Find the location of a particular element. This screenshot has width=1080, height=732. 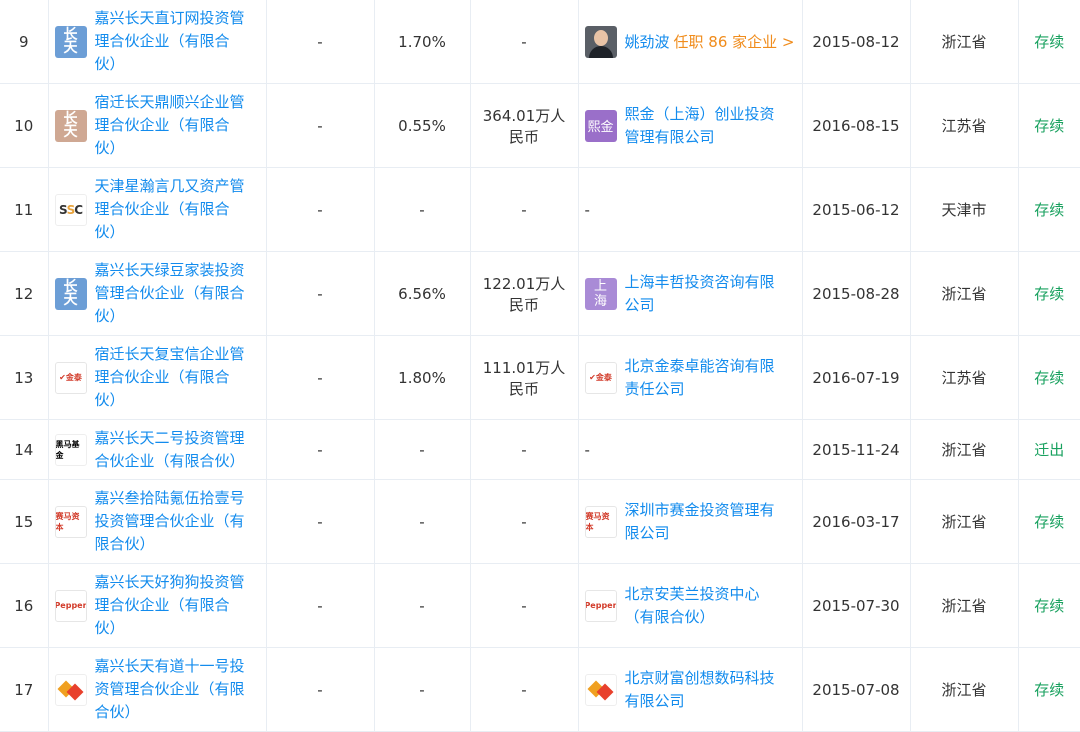

ratio: 6.56% is located at coordinates (422, 293).